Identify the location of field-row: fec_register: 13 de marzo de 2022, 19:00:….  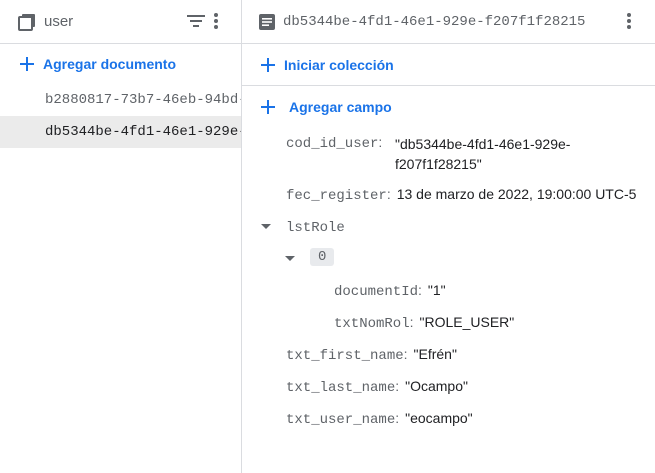
(461, 195).